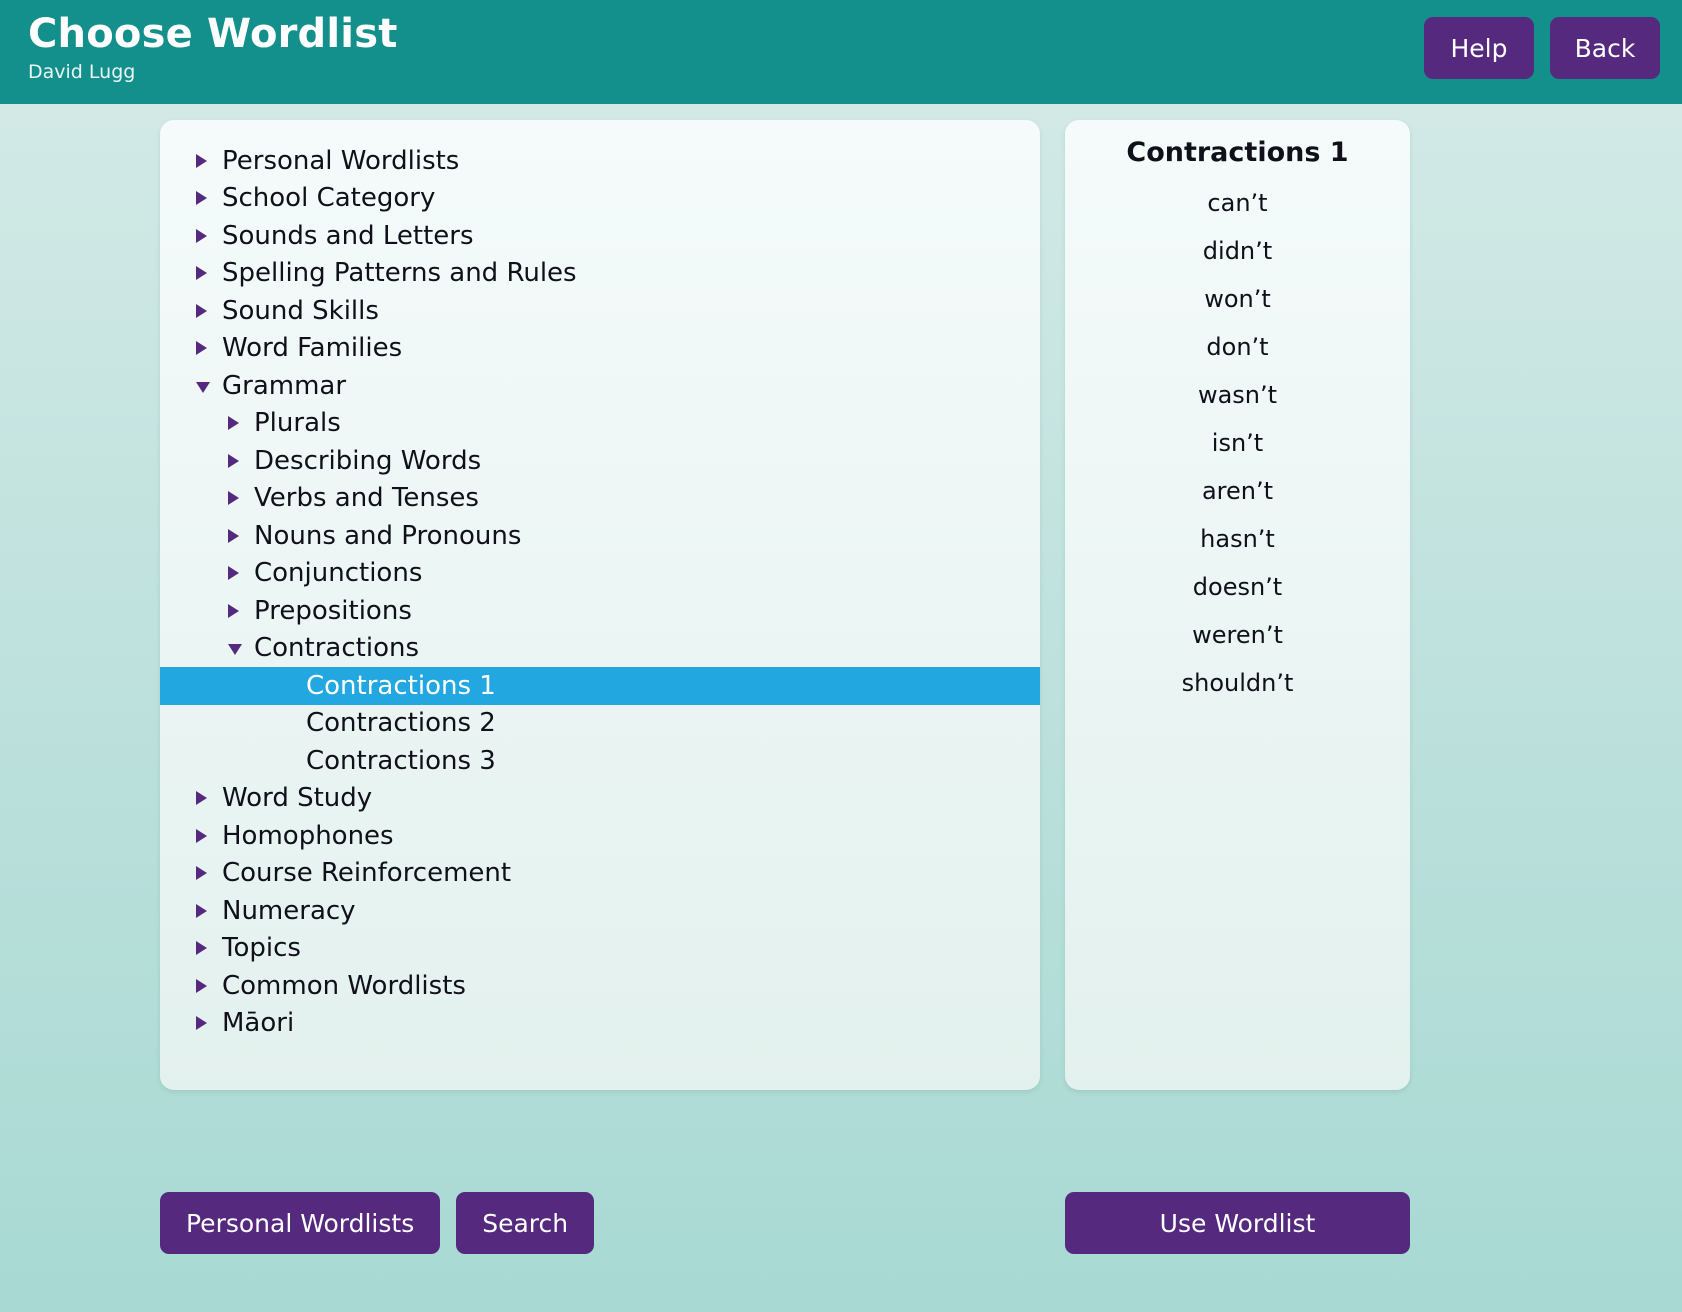 This screenshot has width=1682, height=1312. Describe the element at coordinates (399, 273) in the screenshot. I see `tree-item-label: Spelling Patterns and Rules` at that location.